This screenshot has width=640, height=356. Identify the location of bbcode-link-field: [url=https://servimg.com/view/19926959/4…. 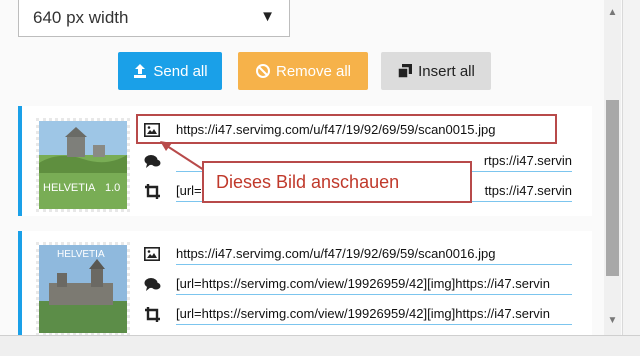
(374, 284).